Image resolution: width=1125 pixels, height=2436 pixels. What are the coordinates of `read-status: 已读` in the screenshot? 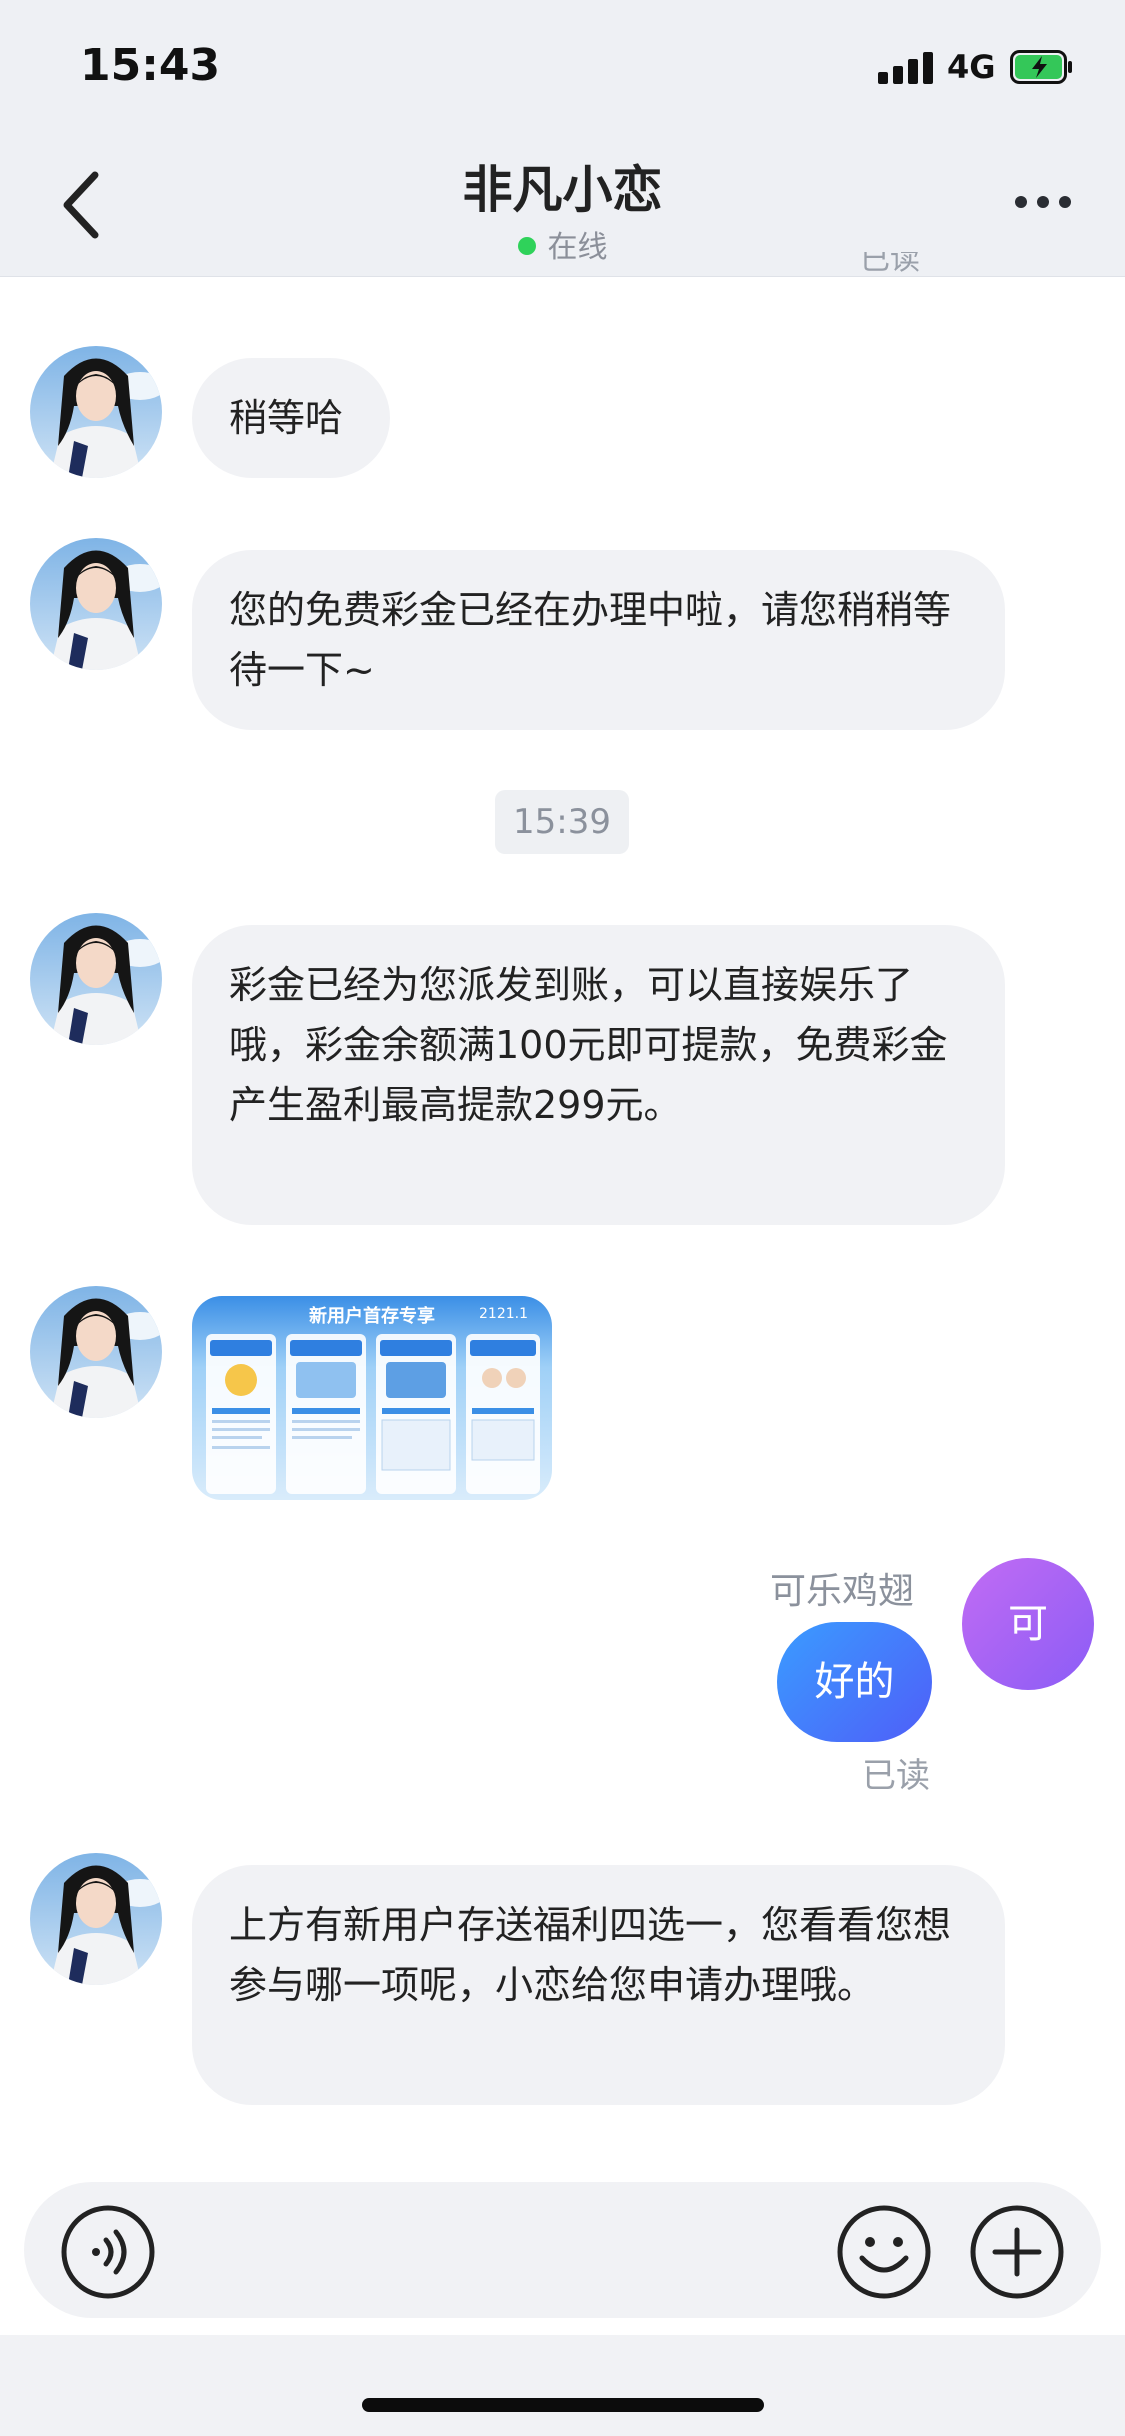 It's located at (896, 1776).